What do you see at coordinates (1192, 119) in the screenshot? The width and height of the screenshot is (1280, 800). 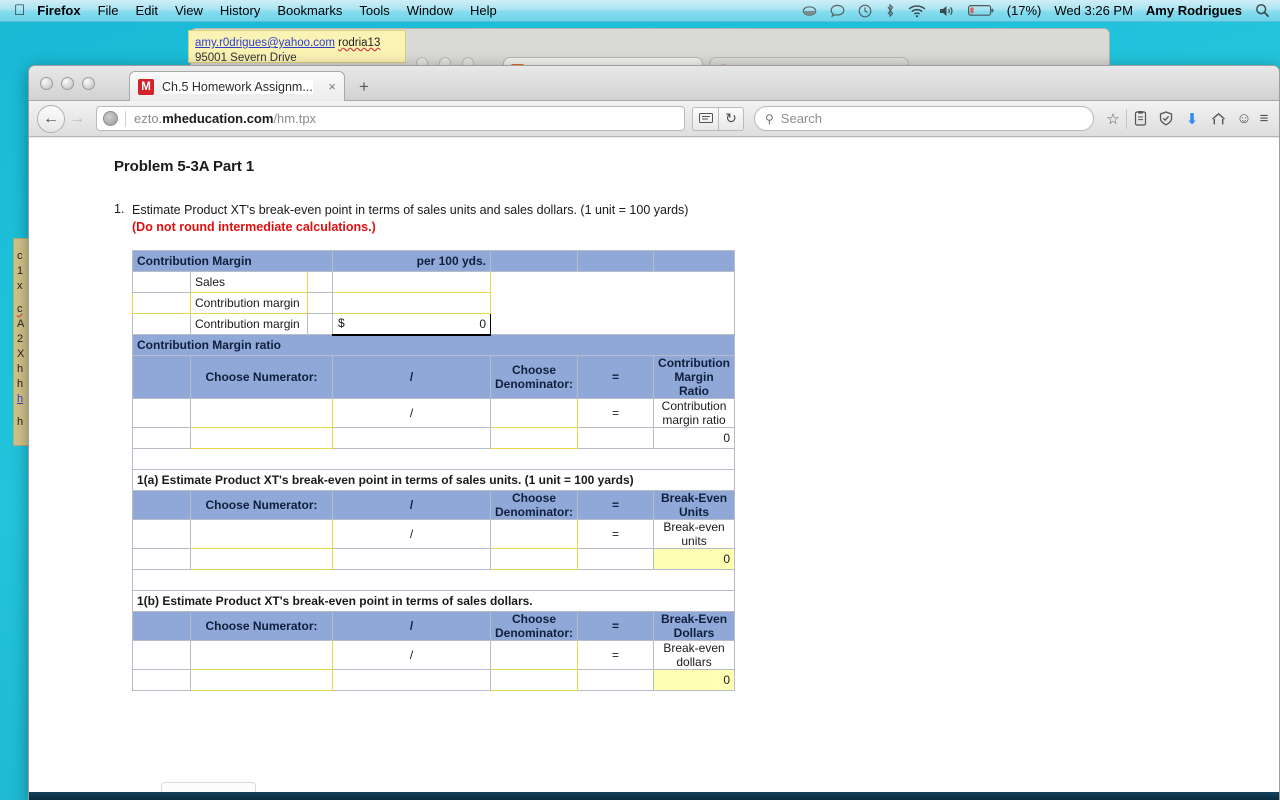 I see `downloads-icon: ⬇` at bounding box center [1192, 119].